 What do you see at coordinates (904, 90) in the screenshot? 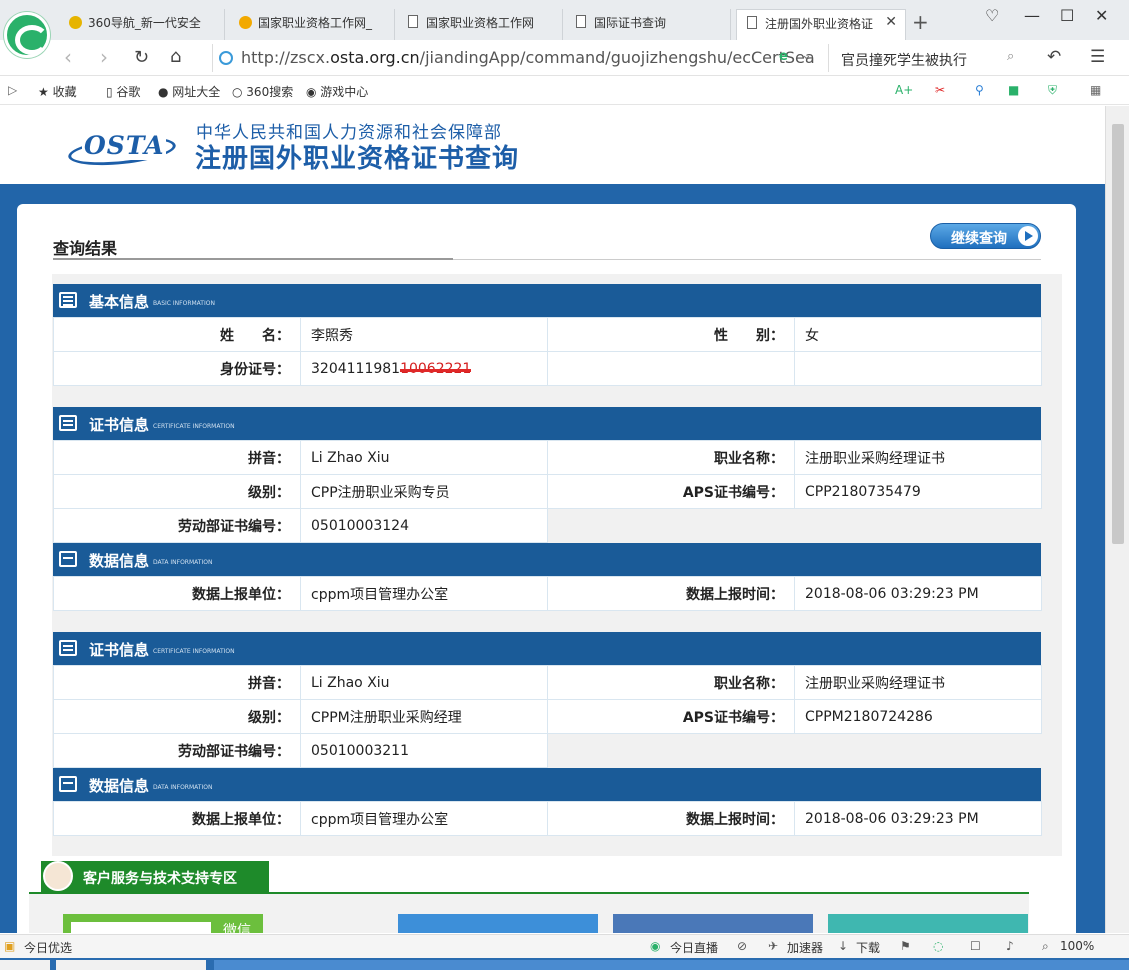
I see `translate-icon: A+` at bounding box center [904, 90].